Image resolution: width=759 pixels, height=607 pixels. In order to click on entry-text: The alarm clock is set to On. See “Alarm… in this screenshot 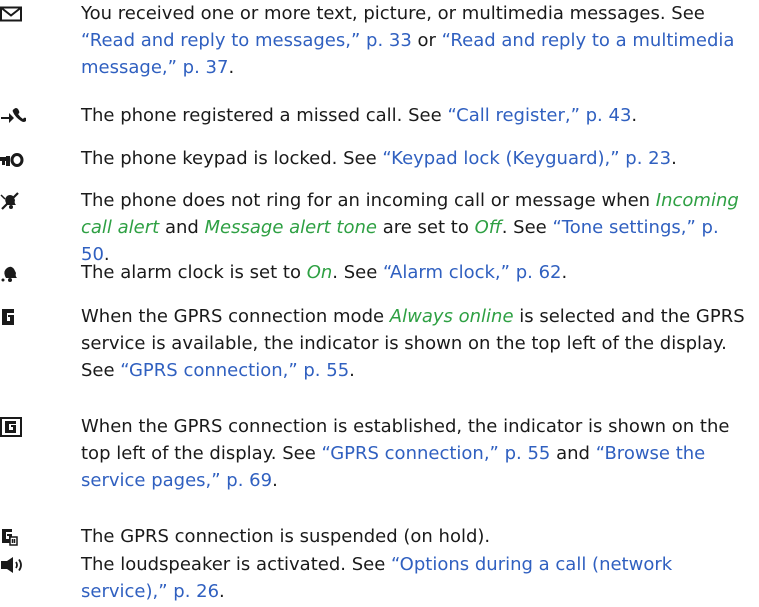, I will do `click(324, 272)`.